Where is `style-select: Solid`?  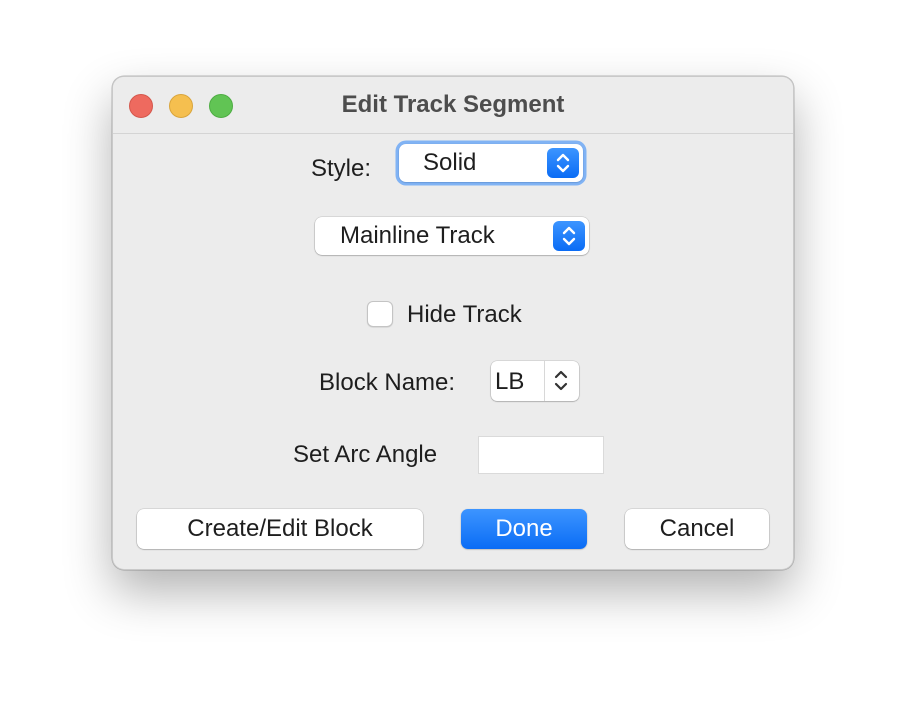
style-select: Solid is located at coordinates (491, 163).